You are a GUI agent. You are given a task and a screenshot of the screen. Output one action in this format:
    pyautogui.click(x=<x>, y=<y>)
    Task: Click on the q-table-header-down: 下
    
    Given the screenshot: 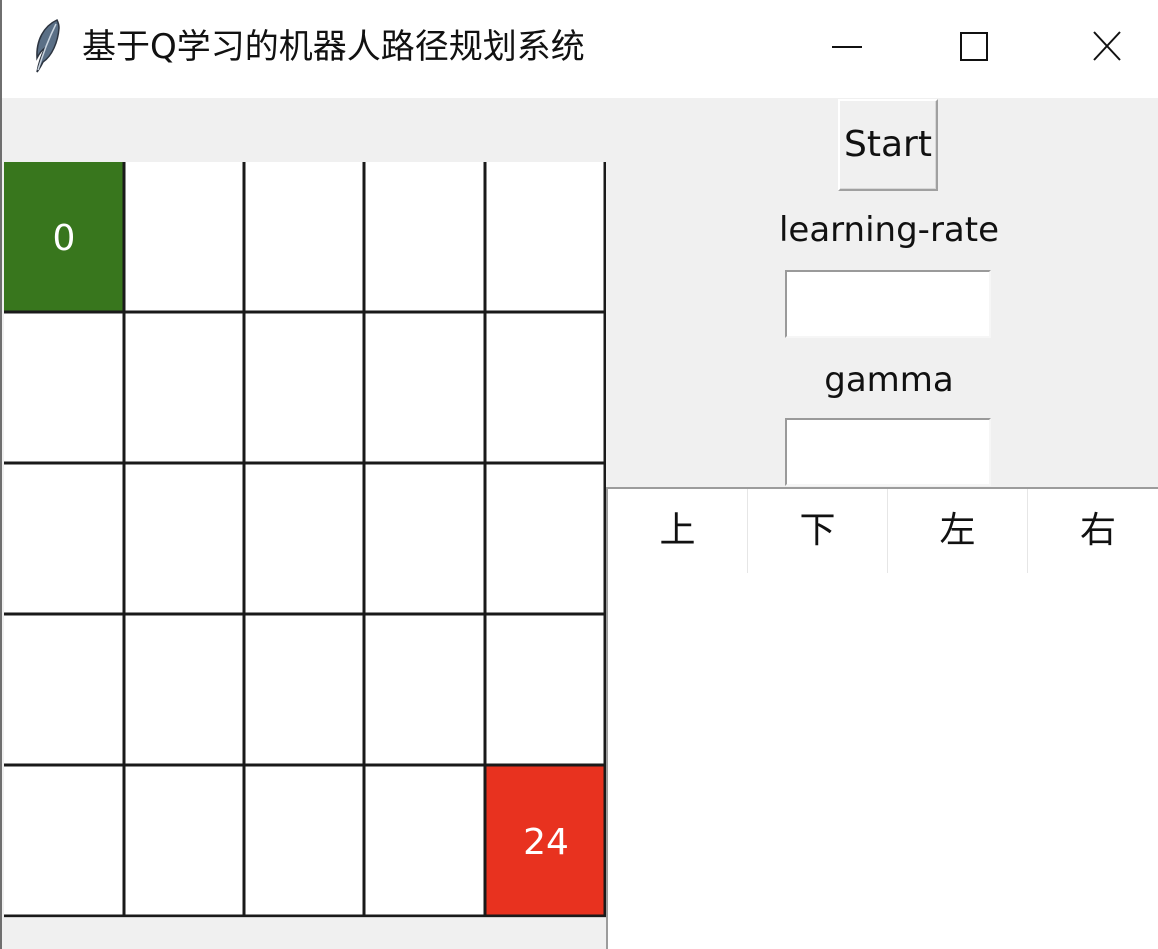 What is the action you would take?
    pyautogui.click(x=818, y=531)
    